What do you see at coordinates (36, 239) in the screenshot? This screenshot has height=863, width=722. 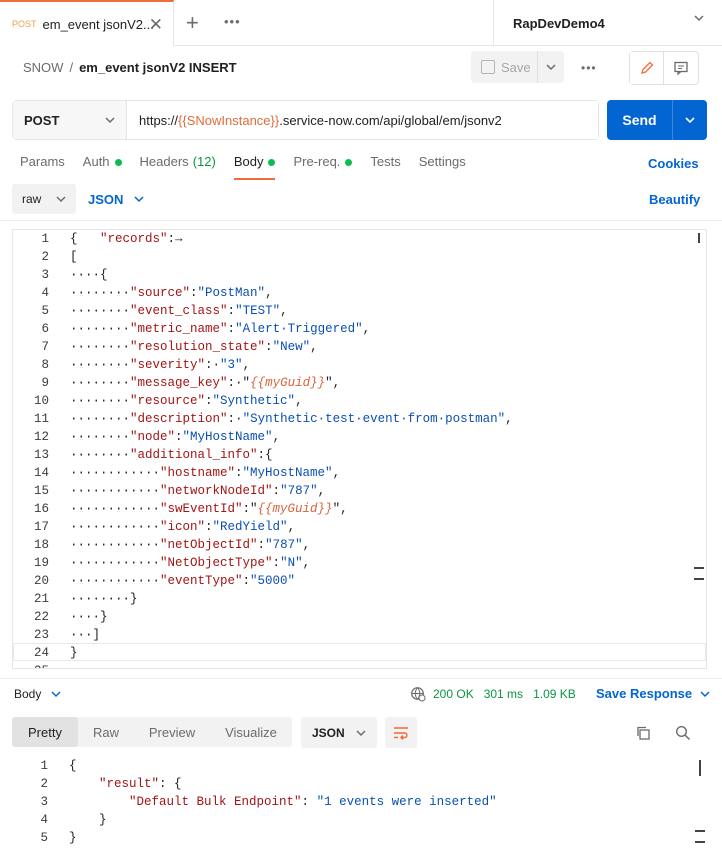 I see `line-number: 1` at bounding box center [36, 239].